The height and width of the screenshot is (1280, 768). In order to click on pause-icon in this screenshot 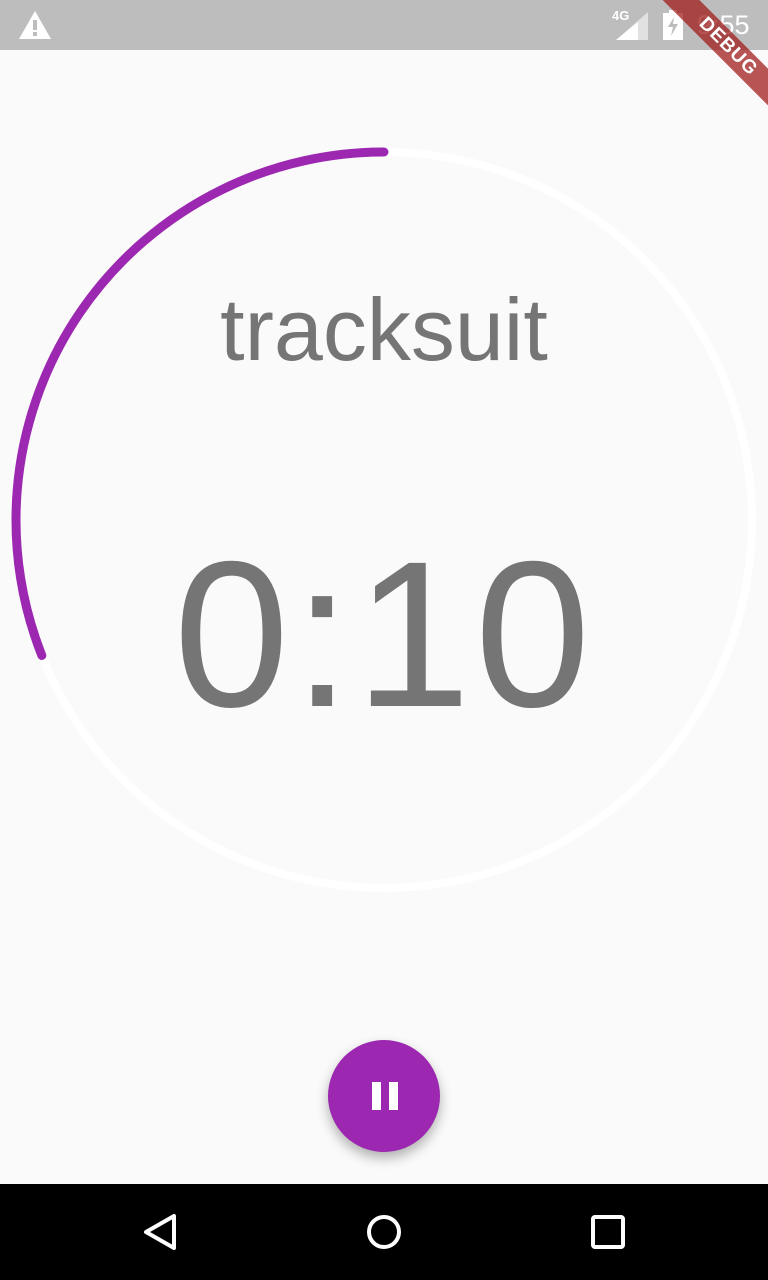, I will do `click(385, 1096)`.